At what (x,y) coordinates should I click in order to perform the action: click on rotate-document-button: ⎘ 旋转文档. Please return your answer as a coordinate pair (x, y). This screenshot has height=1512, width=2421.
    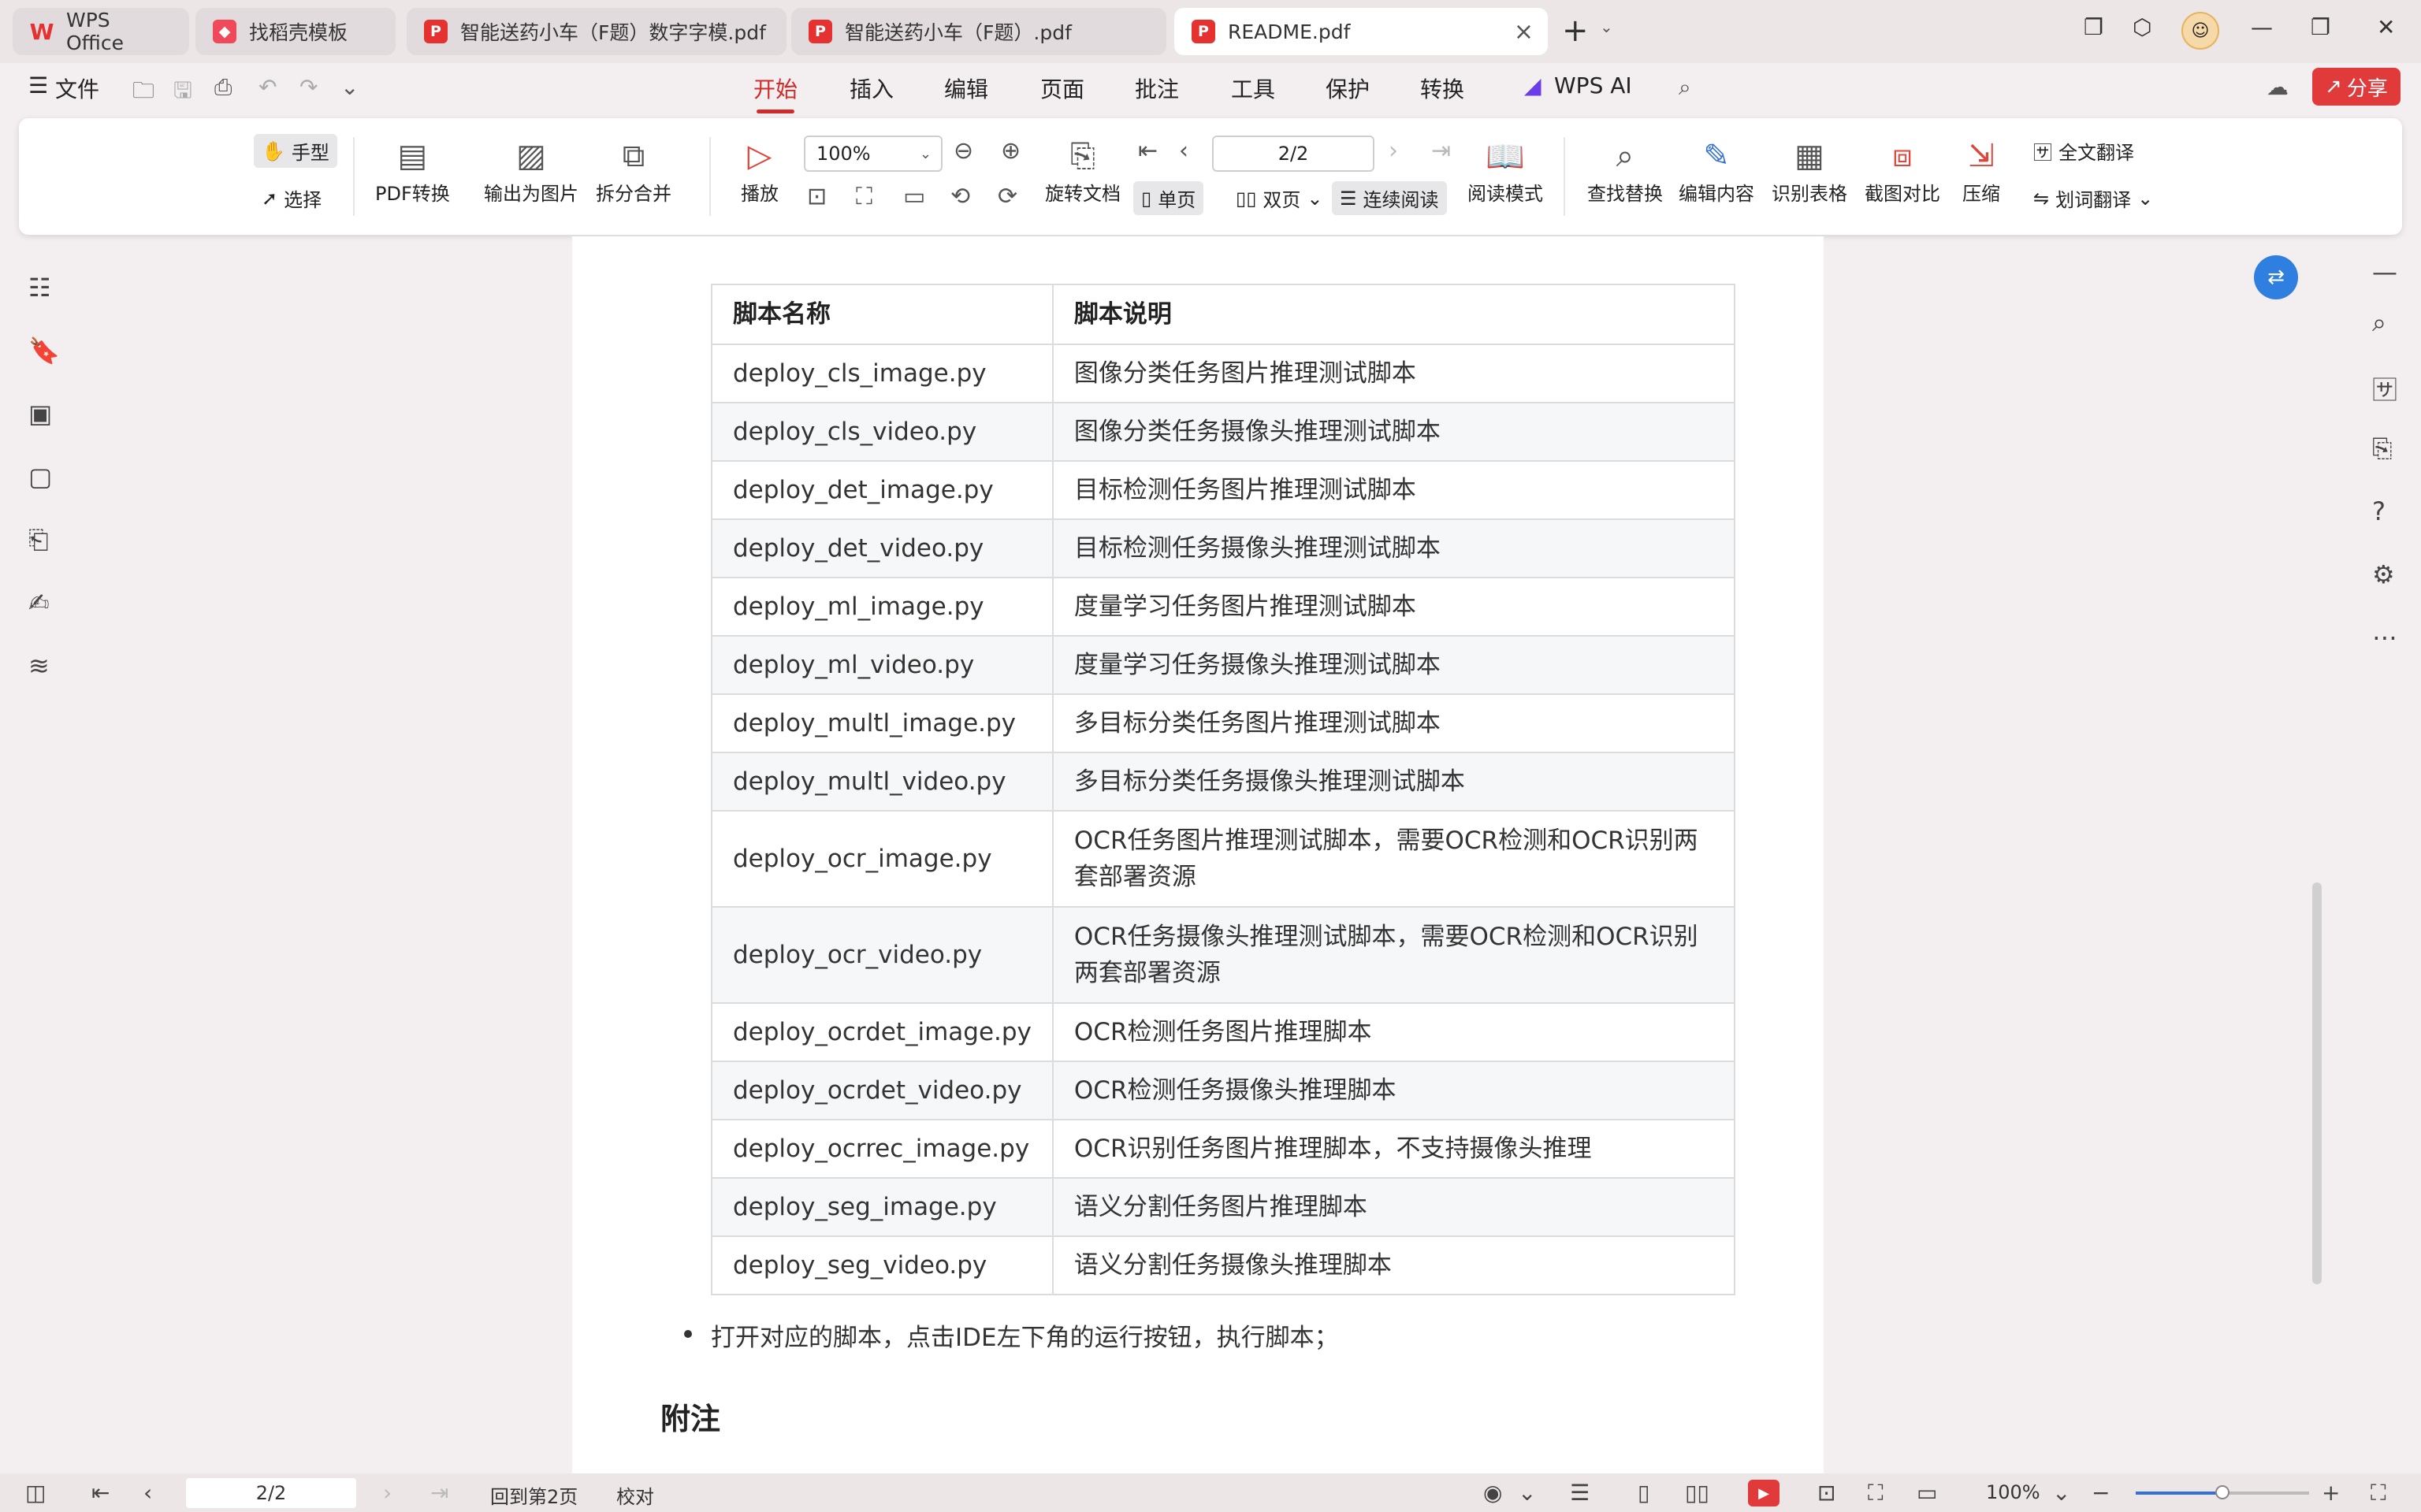
    Looking at the image, I should click on (1083, 170).